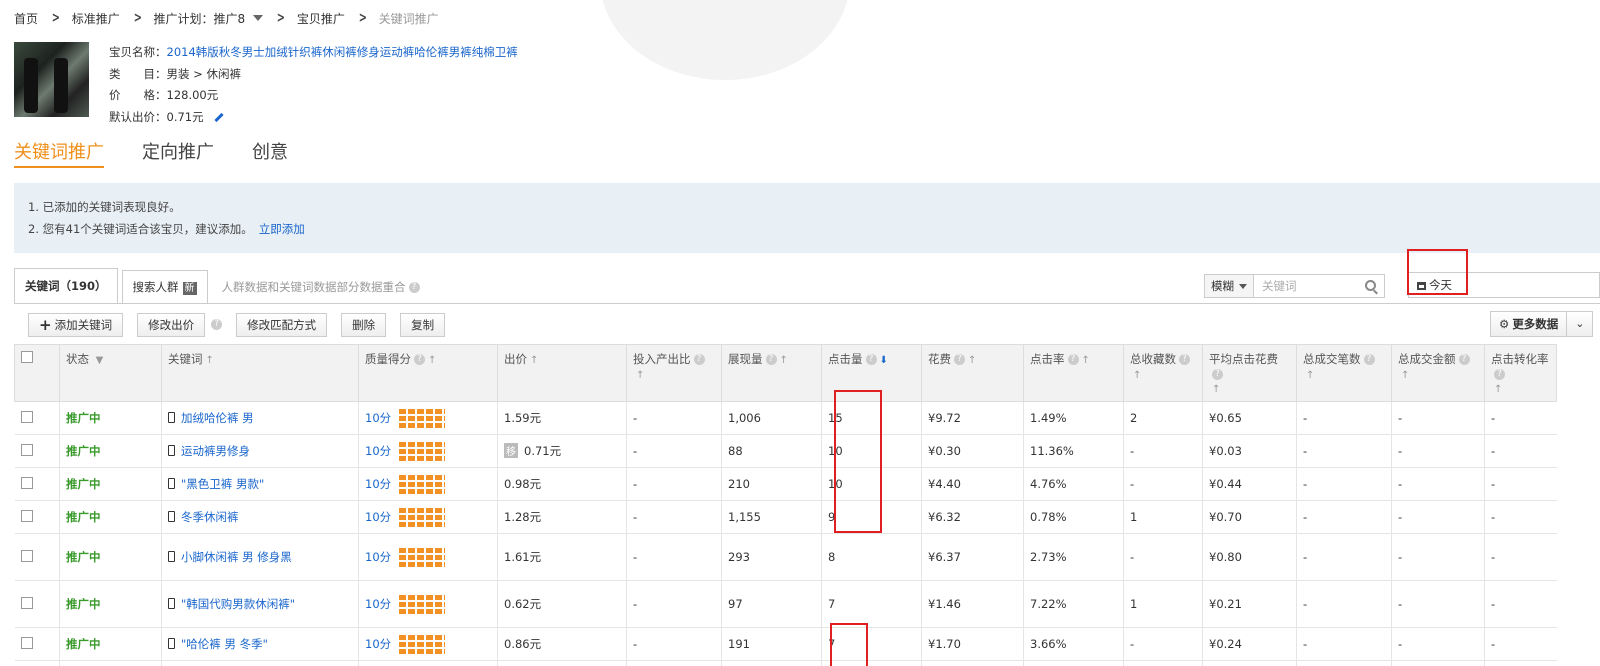 This screenshot has height=666, width=1600. What do you see at coordinates (562, 663) in the screenshot?
I see `cell-bid: 0.79元` at bounding box center [562, 663].